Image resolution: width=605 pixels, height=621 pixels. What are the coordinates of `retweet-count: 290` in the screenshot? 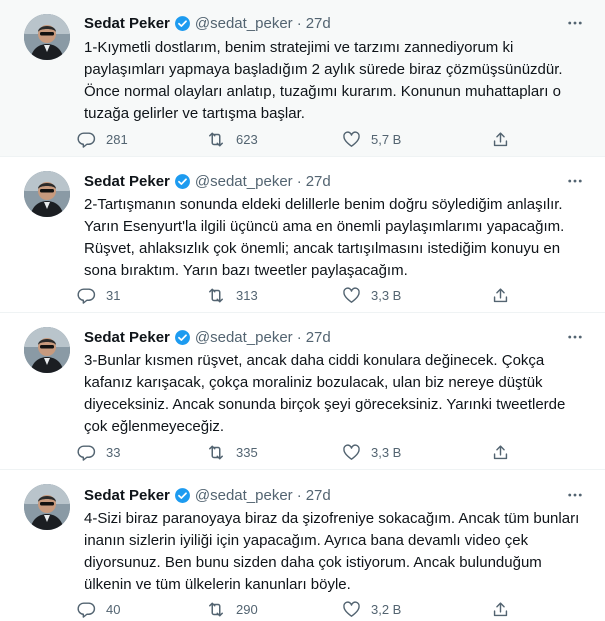 It's located at (247, 609).